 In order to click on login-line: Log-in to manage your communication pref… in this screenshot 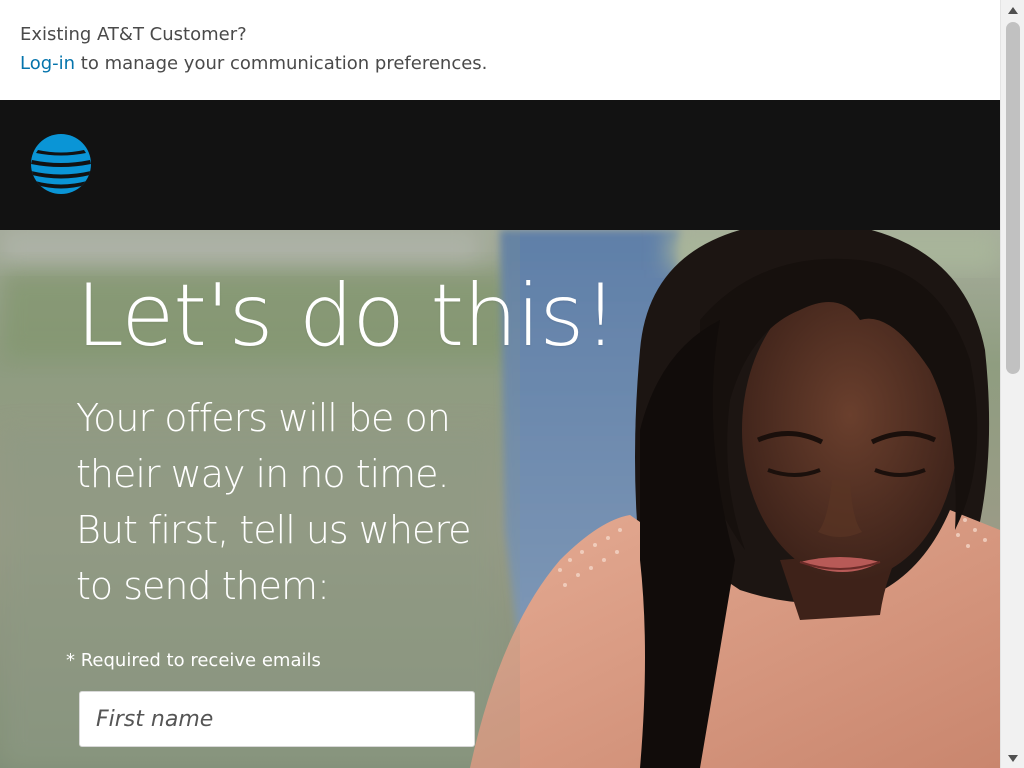, I will do `click(510, 63)`.